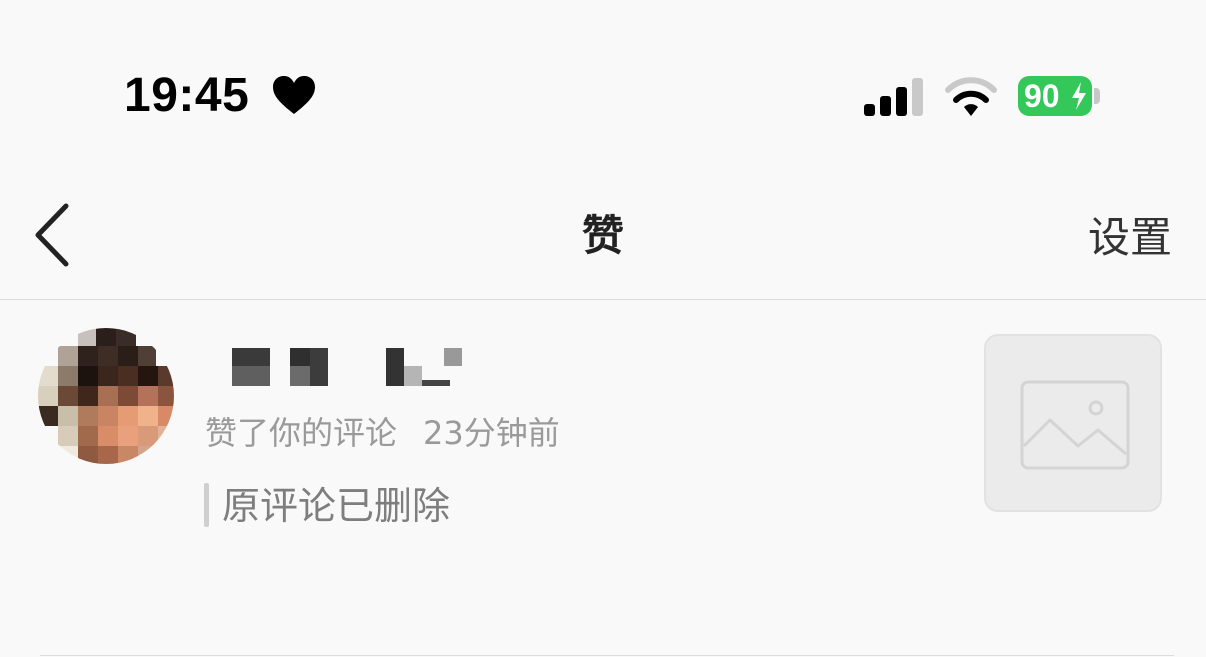 The width and height of the screenshot is (1206, 657). What do you see at coordinates (893, 97) in the screenshot?
I see `cellular-signal-icon` at bounding box center [893, 97].